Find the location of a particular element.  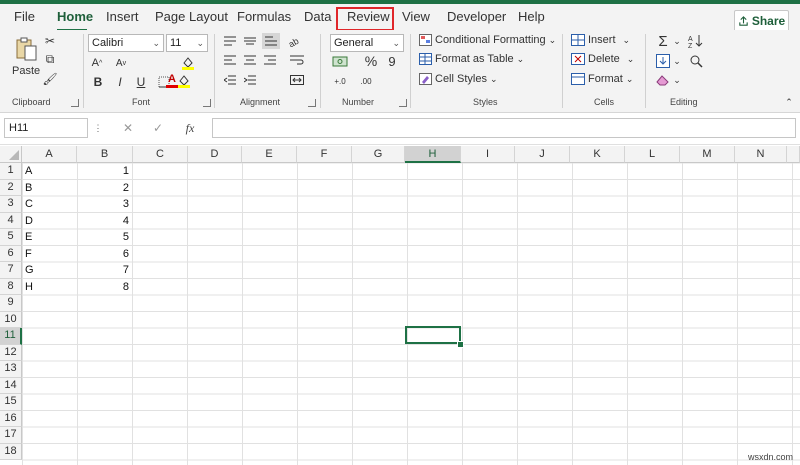

cell-a7: G is located at coordinates (29, 270).